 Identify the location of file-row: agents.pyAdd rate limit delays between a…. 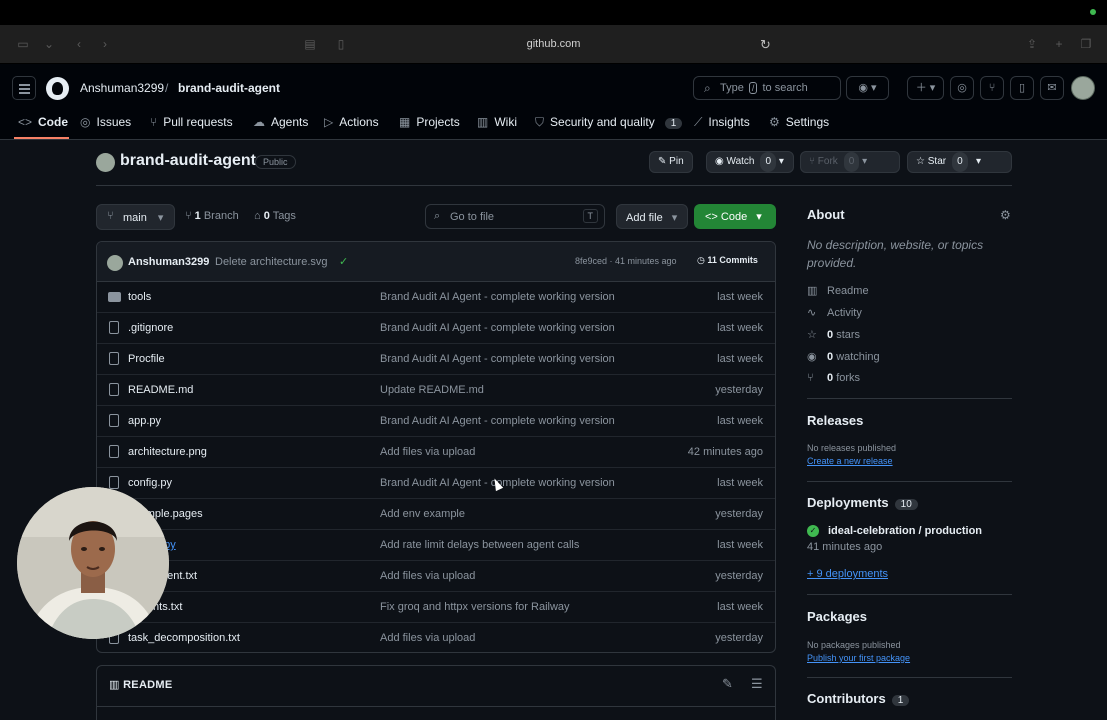
(436, 545).